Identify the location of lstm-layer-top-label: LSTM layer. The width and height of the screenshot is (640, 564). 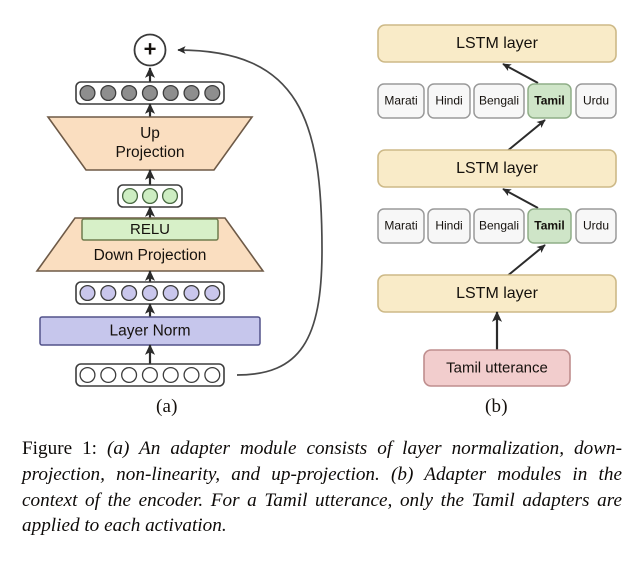
(497, 43).